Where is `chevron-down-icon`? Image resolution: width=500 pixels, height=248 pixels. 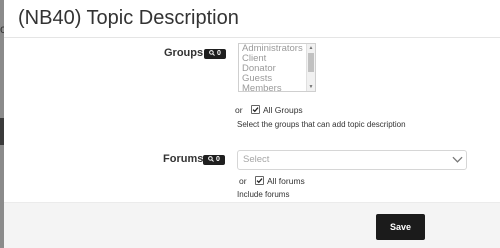 chevron-down-icon is located at coordinates (457, 159).